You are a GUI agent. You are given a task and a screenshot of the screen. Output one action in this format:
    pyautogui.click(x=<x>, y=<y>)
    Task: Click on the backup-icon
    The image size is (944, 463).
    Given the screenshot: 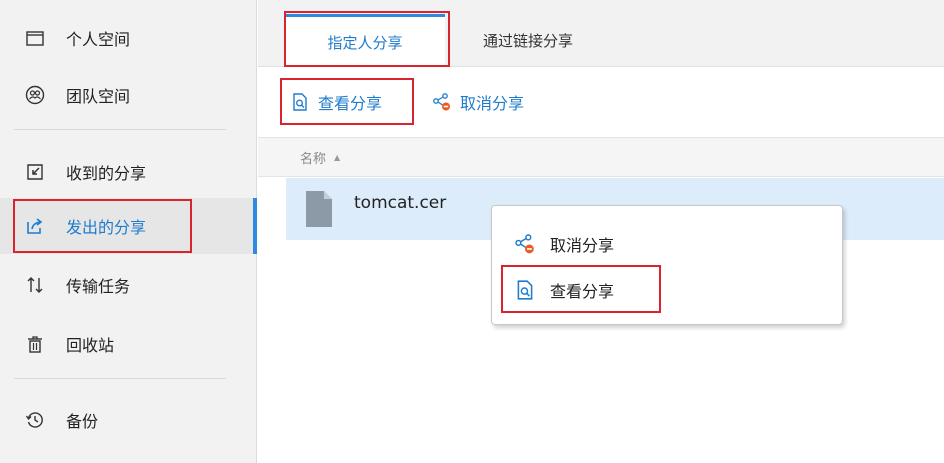 What is the action you would take?
    pyautogui.click(x=35, y=420)
    